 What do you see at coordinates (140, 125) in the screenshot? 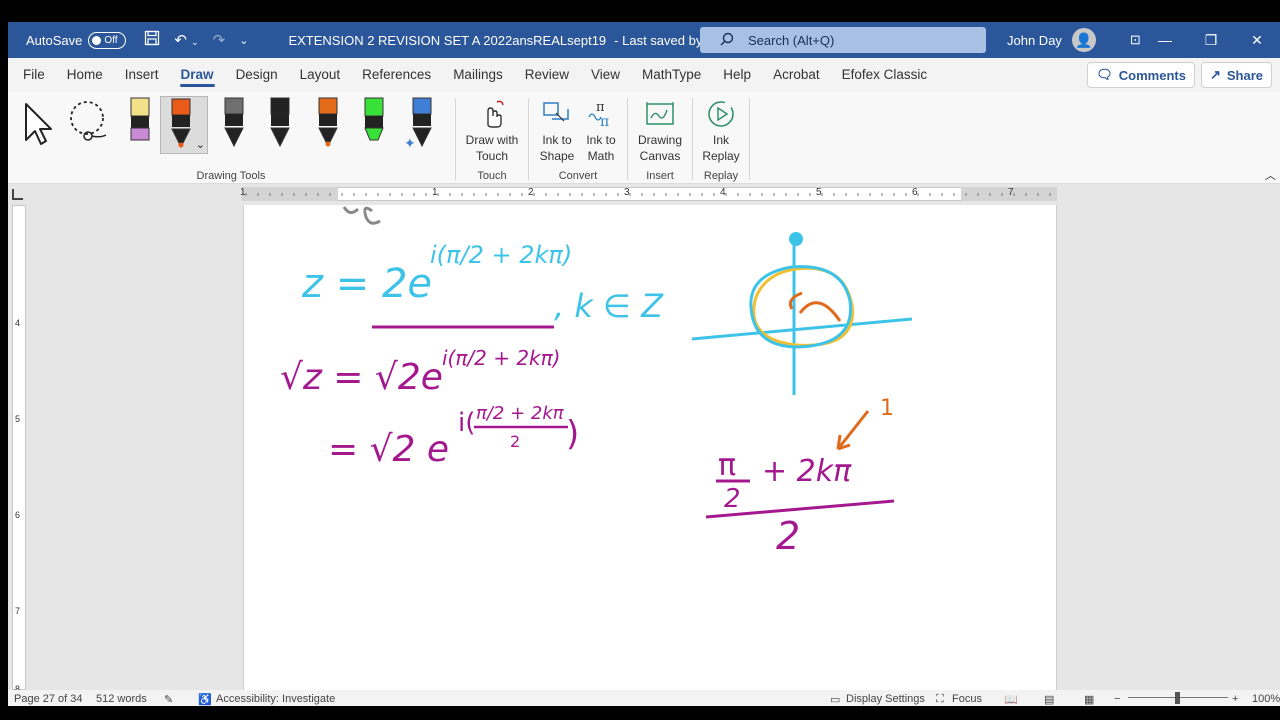
I see `pen-1-icon` at bounding box center [140, 125].